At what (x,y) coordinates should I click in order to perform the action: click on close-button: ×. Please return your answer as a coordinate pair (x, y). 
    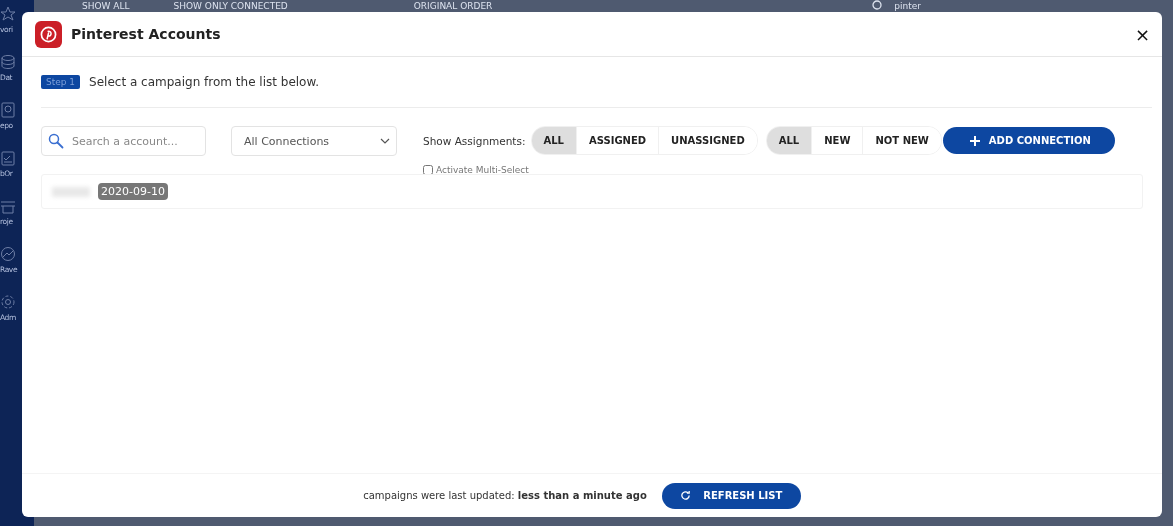
    Looking at the image, I should click on (1142, 34).